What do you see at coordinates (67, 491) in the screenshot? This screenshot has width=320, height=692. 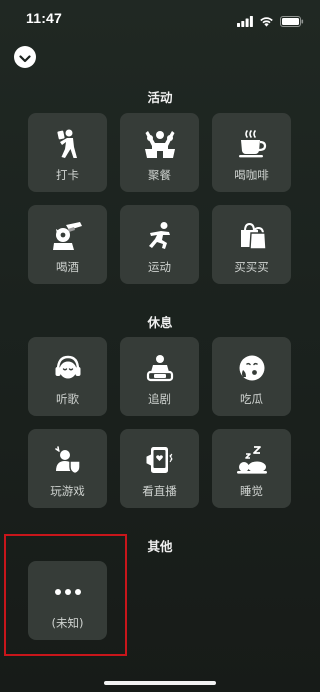 I see `tile-label: 玩游戏` at bounding box center [67, 491].